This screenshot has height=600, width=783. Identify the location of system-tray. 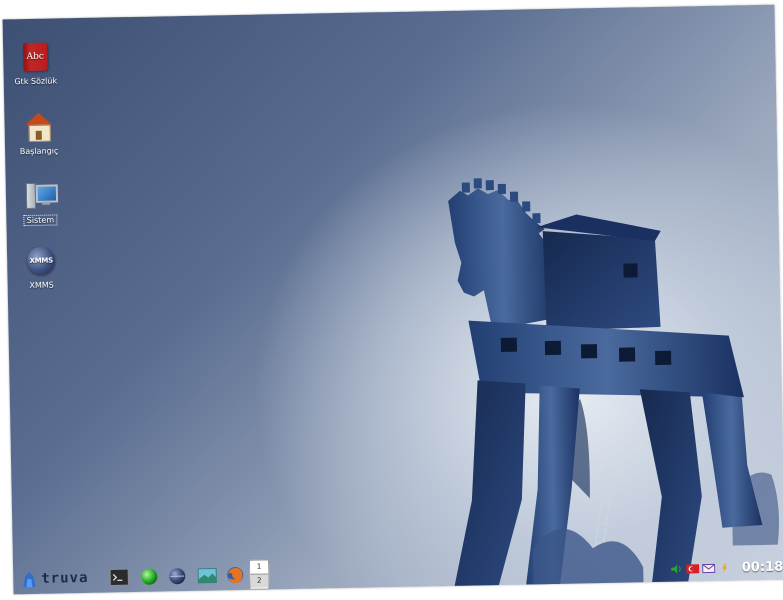
(700, 569).